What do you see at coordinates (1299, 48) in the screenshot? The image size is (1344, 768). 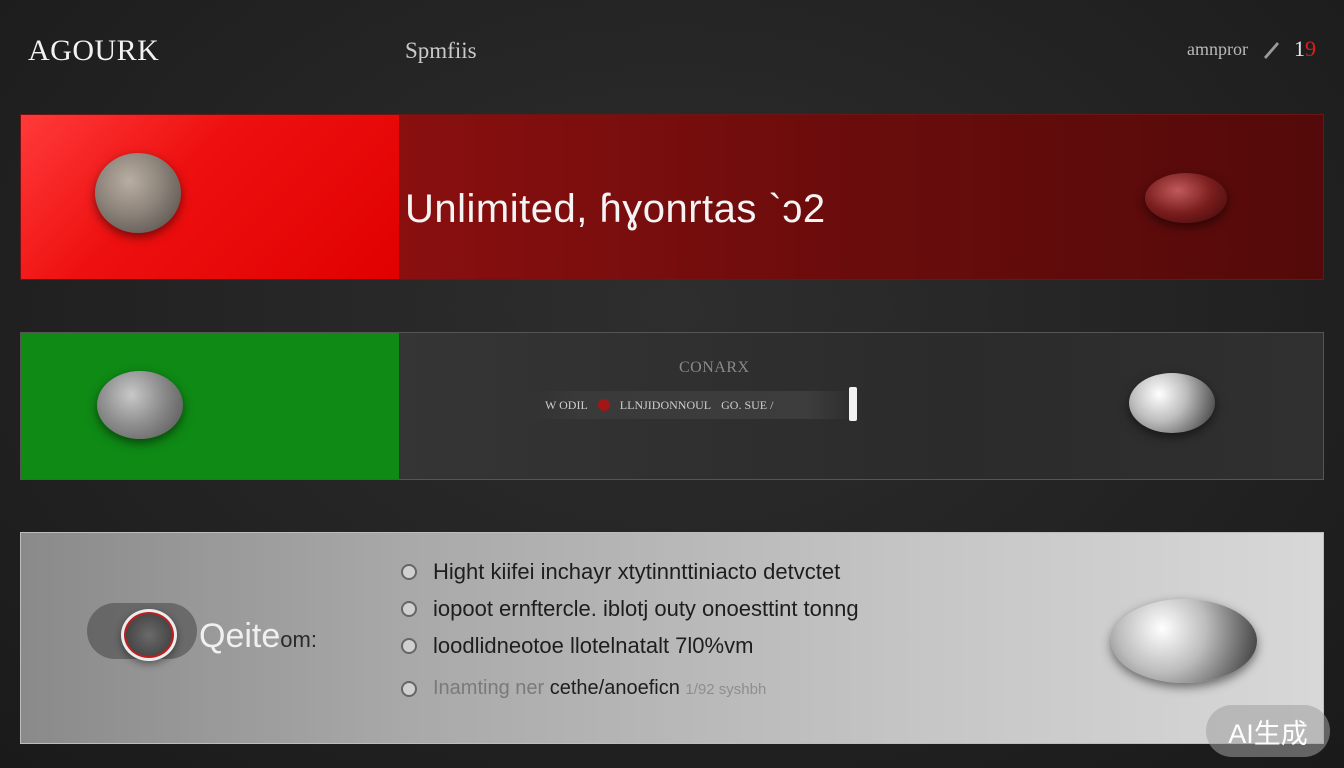 I see `badge-number: 1` at bounding box center [1299, 48].